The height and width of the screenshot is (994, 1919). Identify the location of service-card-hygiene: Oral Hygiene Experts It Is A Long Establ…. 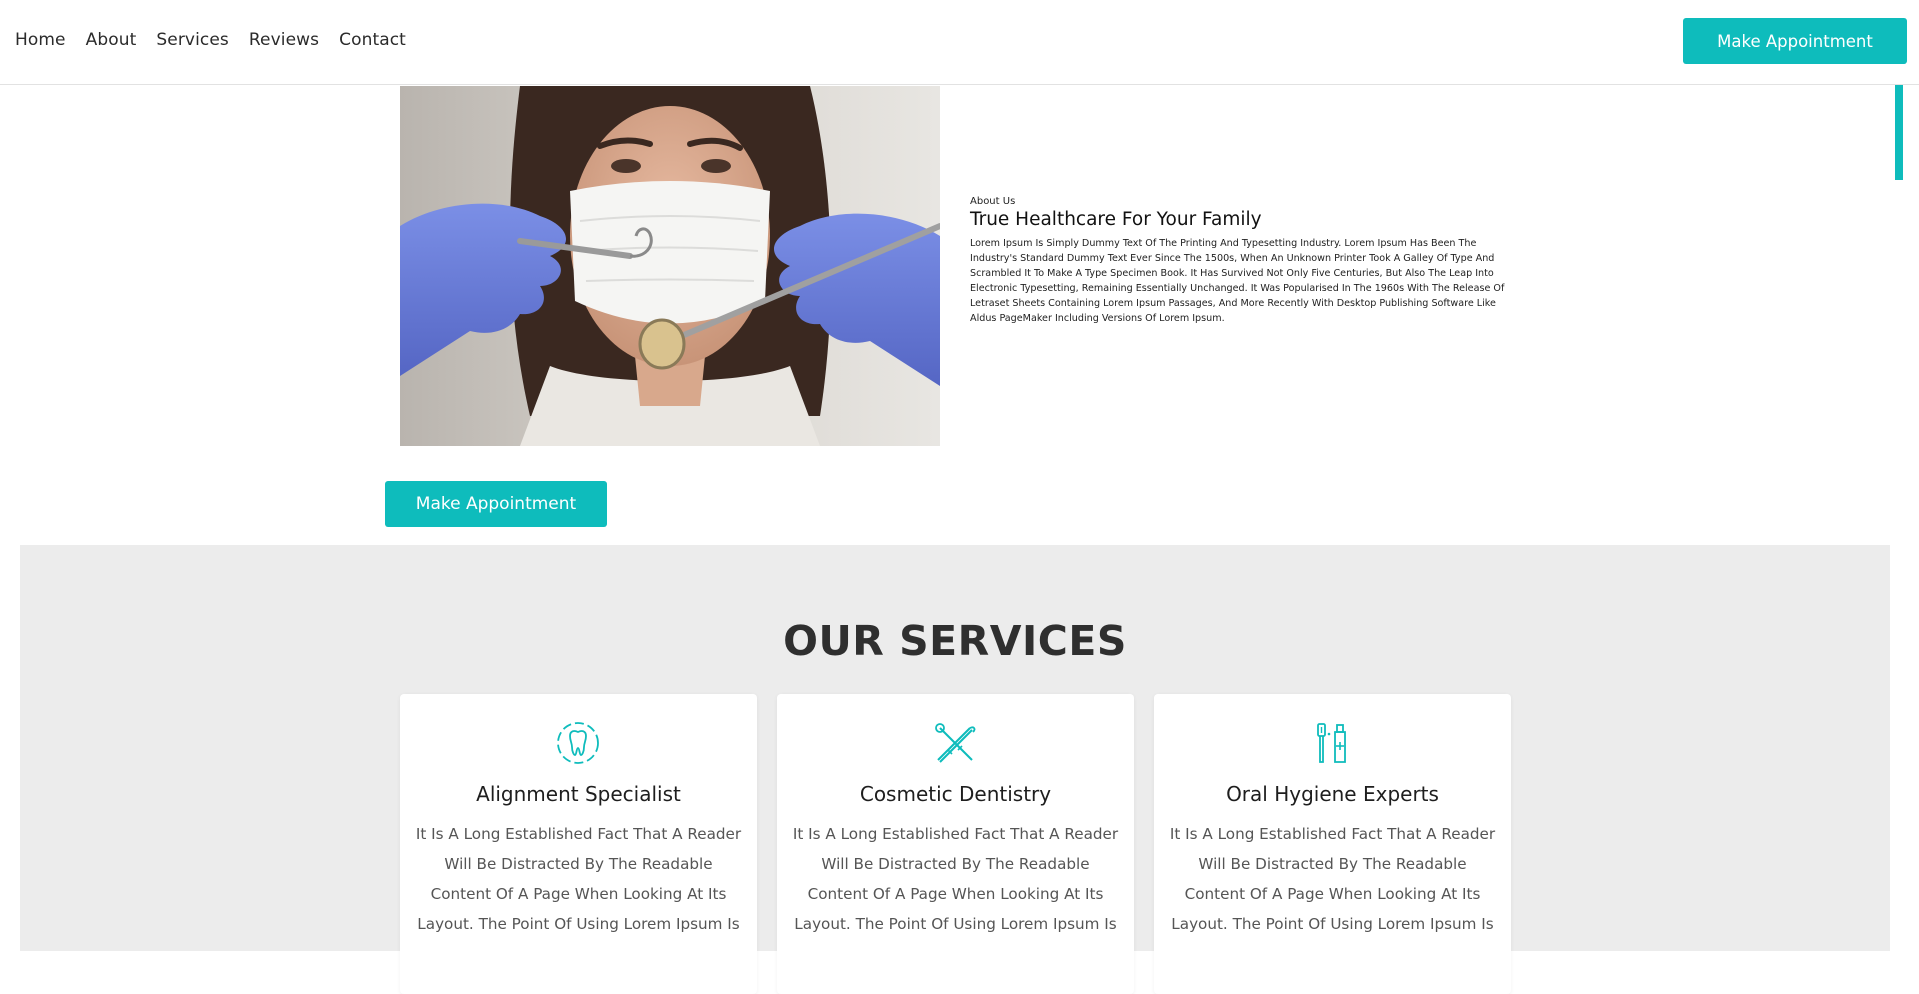
(1332, 844).